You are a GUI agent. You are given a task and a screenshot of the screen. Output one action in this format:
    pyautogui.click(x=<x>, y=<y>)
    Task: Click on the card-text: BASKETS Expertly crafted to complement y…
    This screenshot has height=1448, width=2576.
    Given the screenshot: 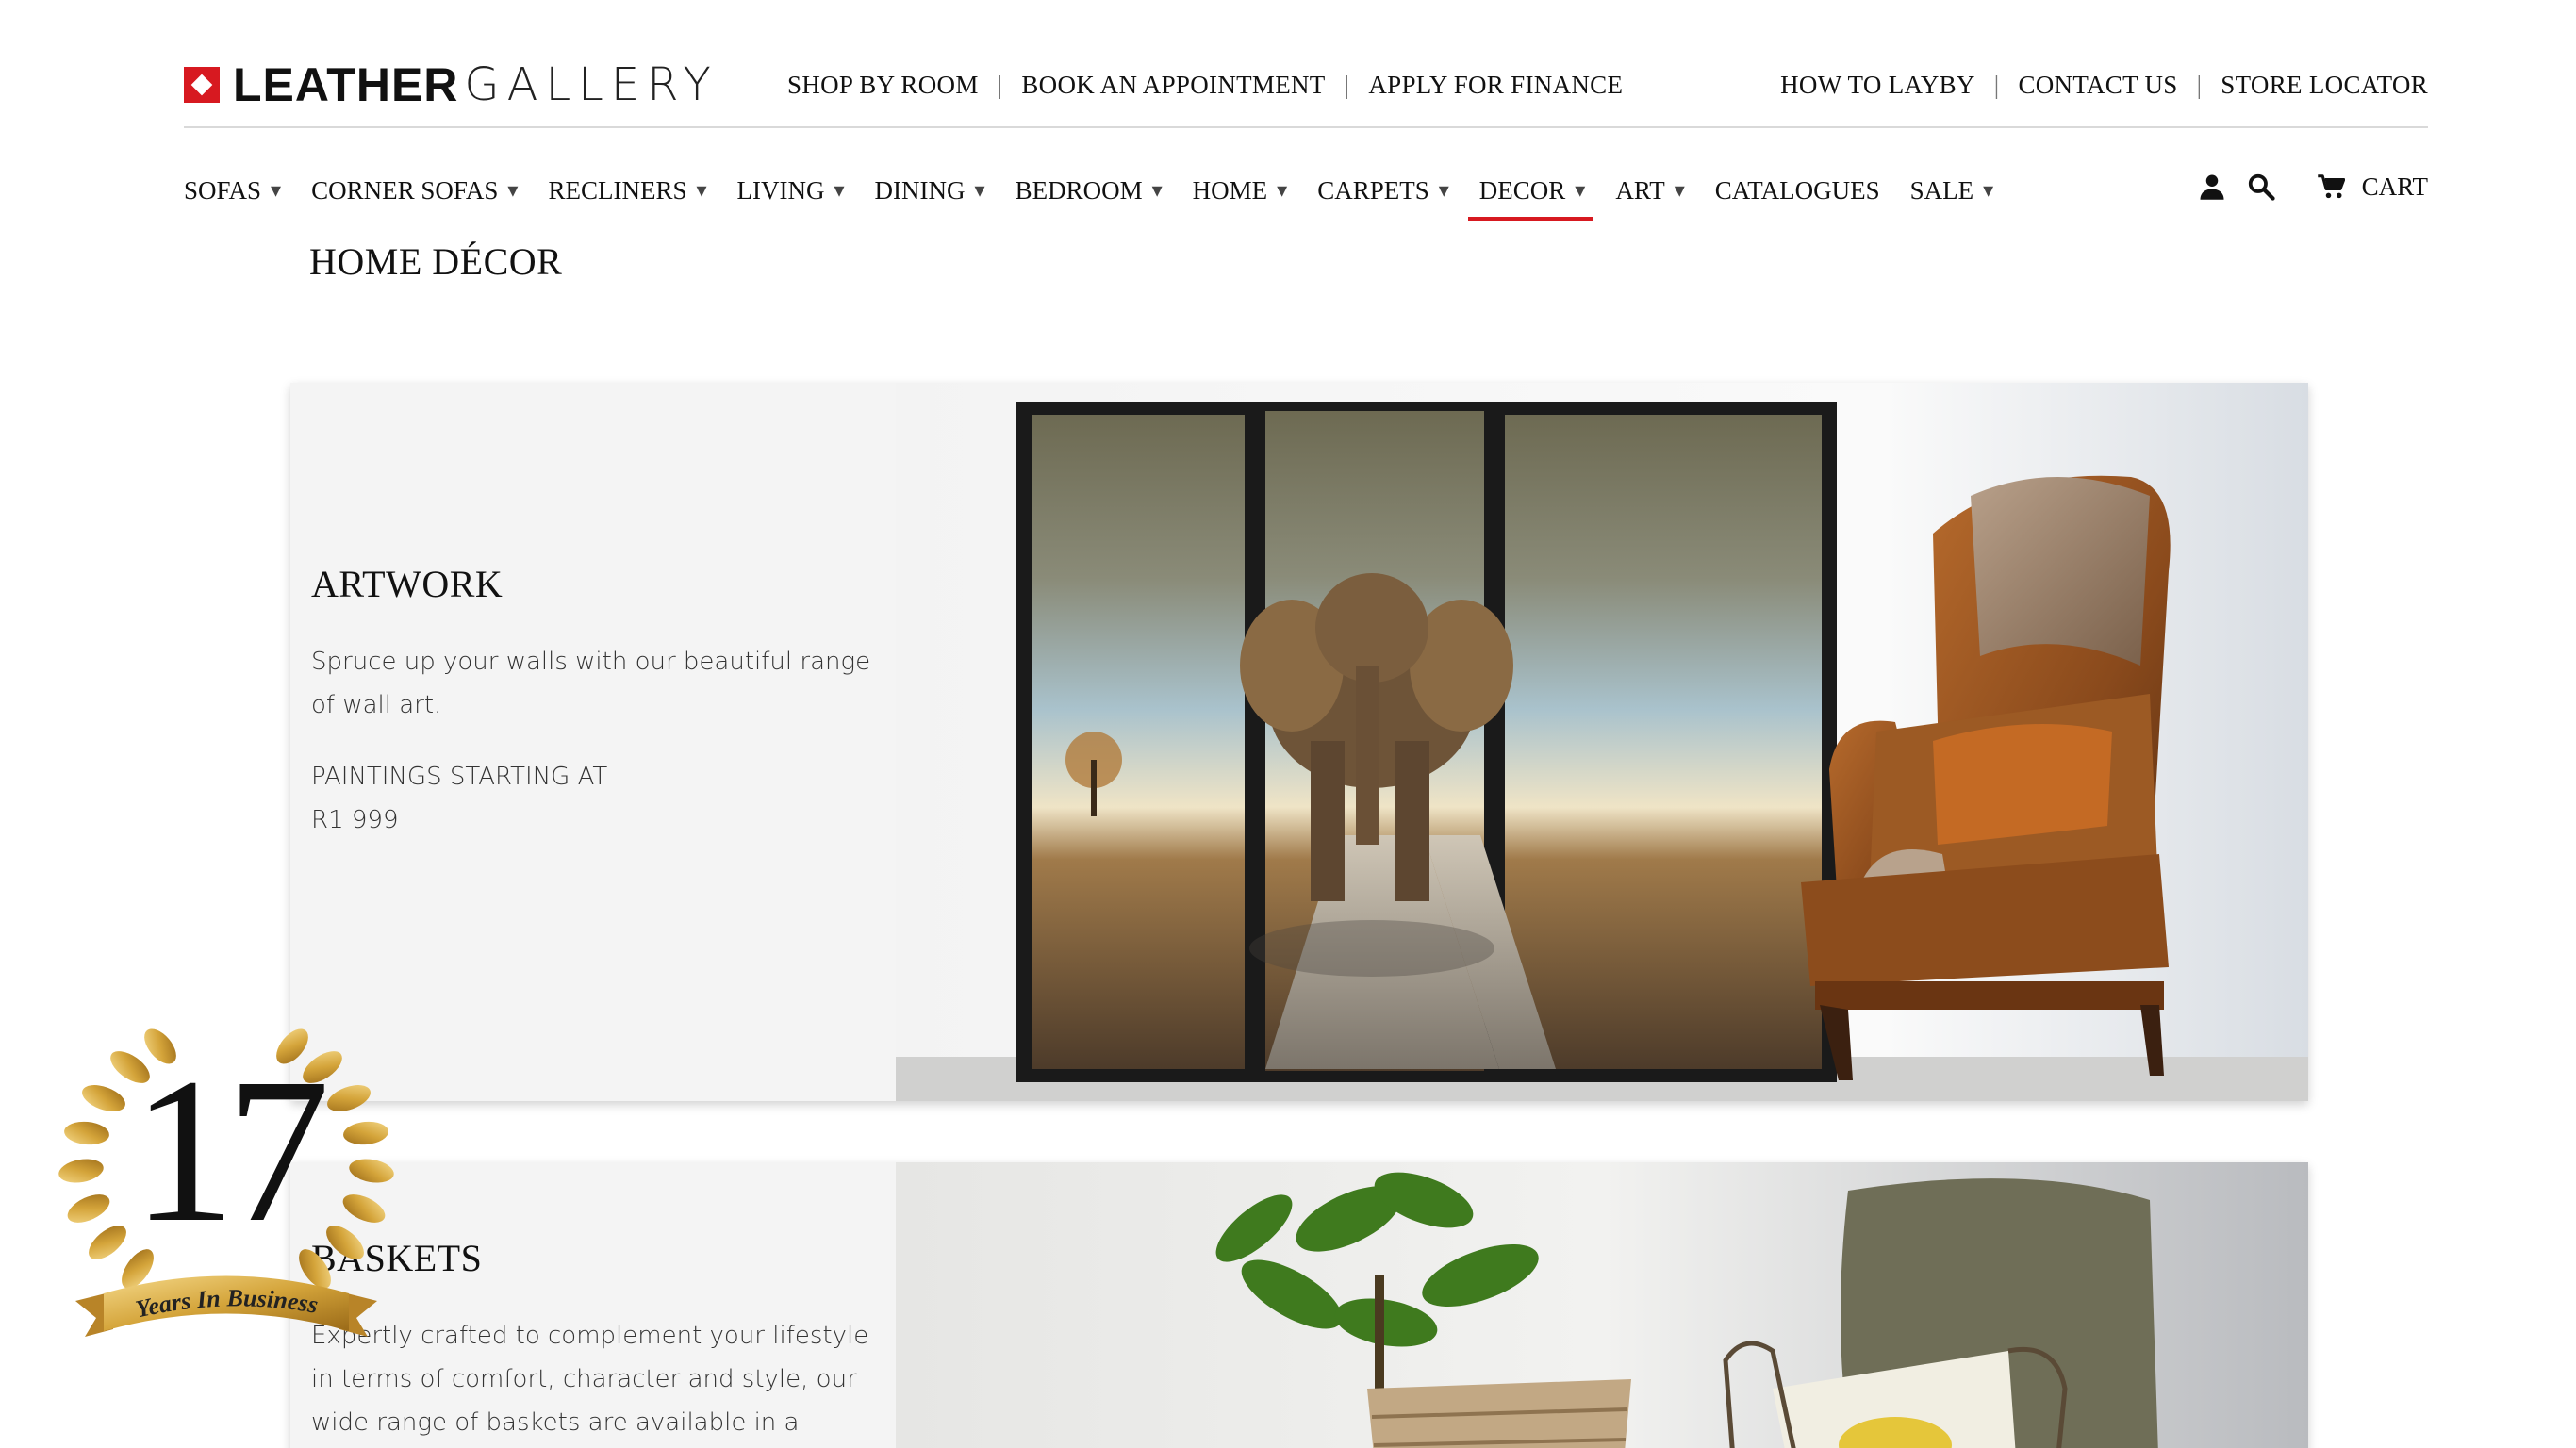 What is the action you would take?
    pyautogui.click(x=594, y=1342)
    